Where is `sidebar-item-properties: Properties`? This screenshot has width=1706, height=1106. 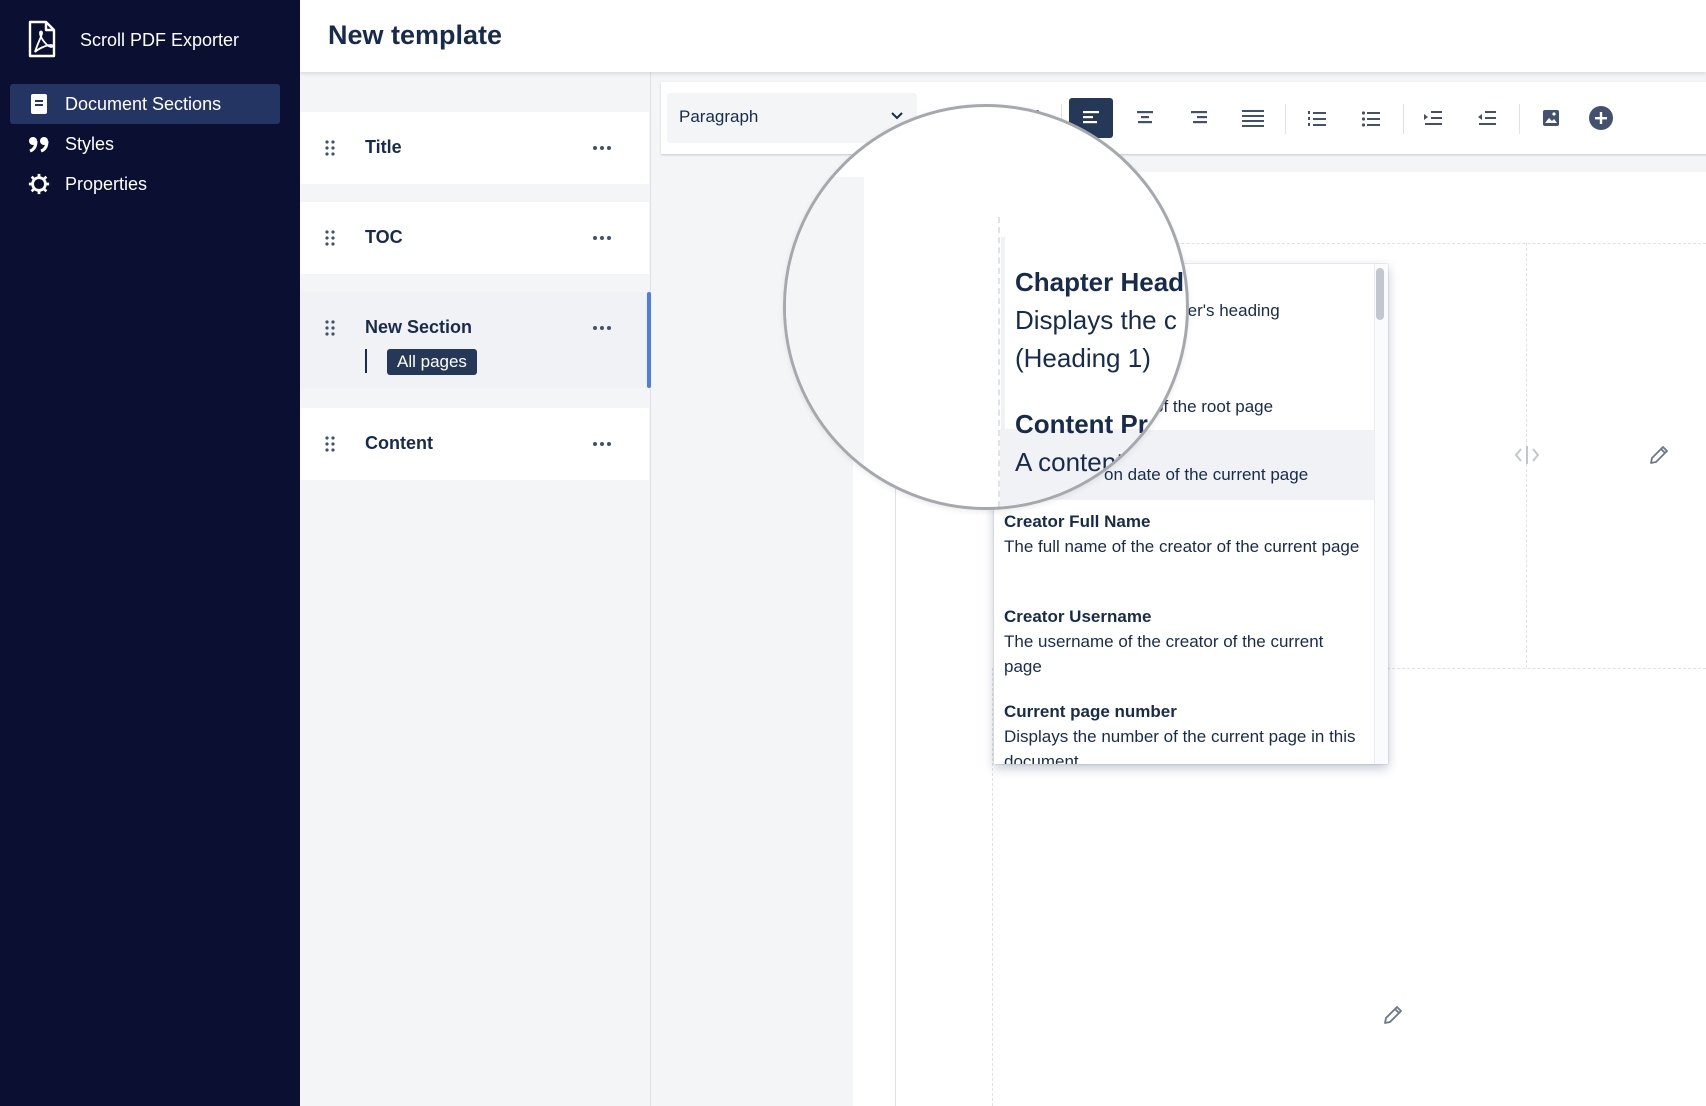
sidebar-item-properties: Properties is located at coordinates (145, 184).